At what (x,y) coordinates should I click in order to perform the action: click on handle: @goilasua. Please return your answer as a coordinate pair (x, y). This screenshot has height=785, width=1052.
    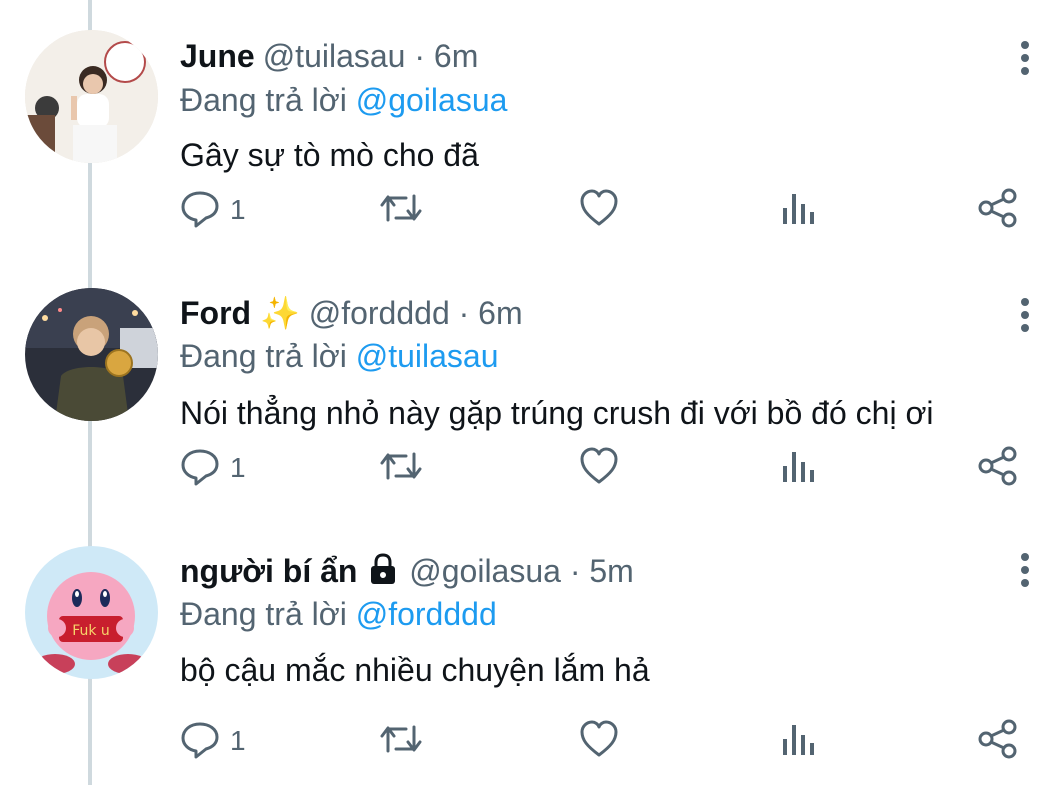
    Looking at the image, I should click on (485, 571).